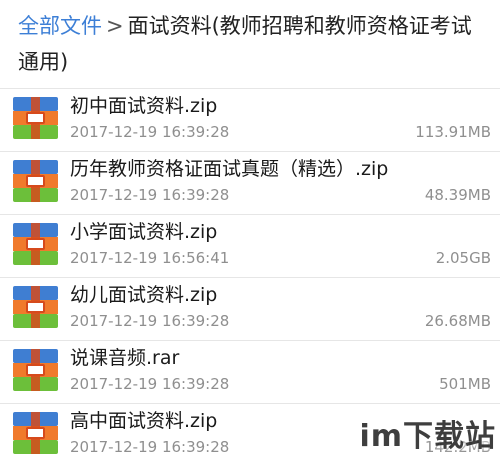 The image size is (500, 457). Describe the element at coordinates (144, 232) in the screenshot. I see `file-name: 小学面试资料.zip` at that location.